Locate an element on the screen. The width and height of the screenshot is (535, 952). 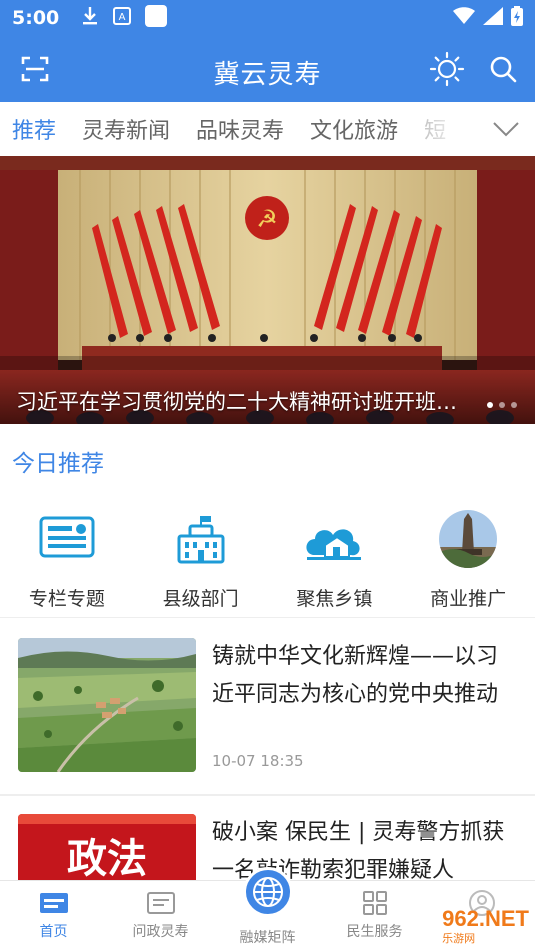
category-county-departments: 县级部门 is located at coordinates (201, 555).